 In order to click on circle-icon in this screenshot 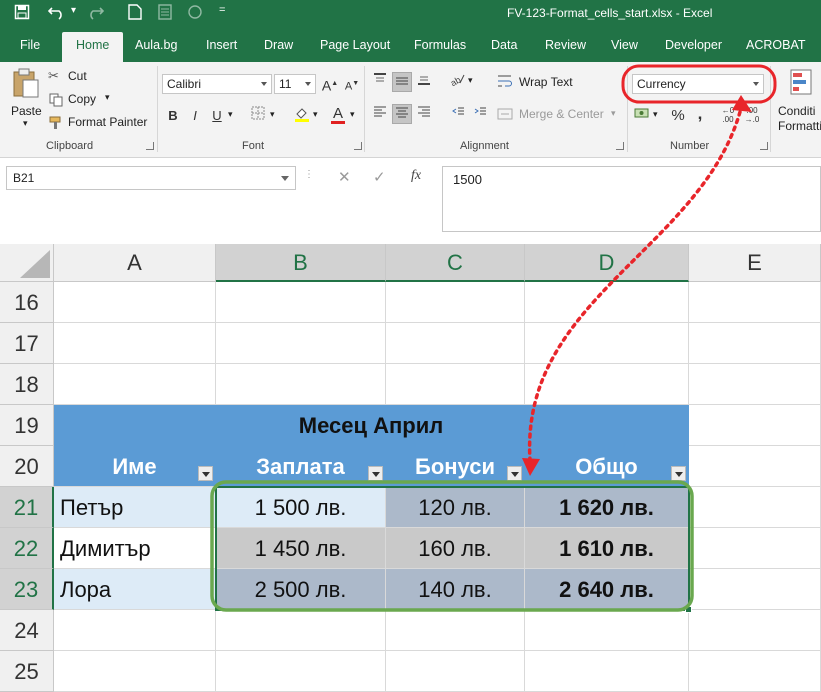, I will do `click(195, 13)`.